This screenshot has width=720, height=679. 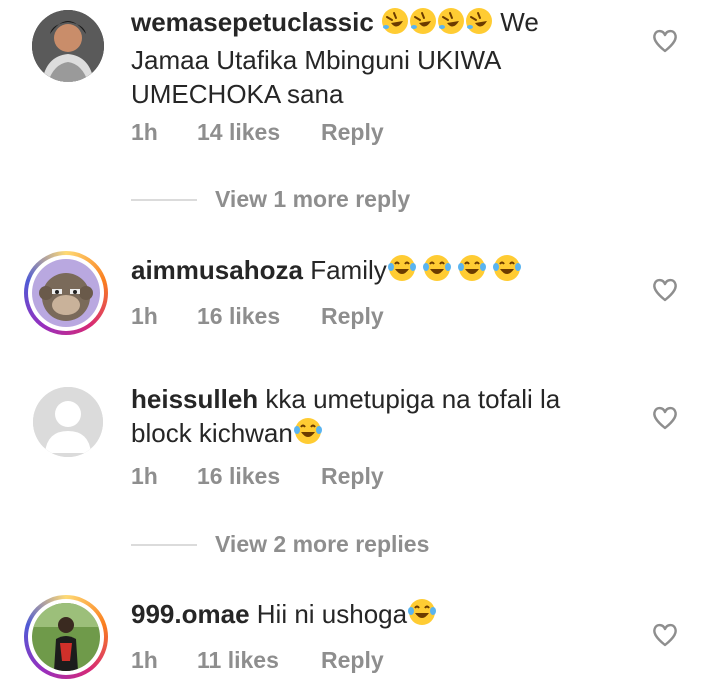 I want to click on rofl-emoji-icon, so click(x=437, y=25).